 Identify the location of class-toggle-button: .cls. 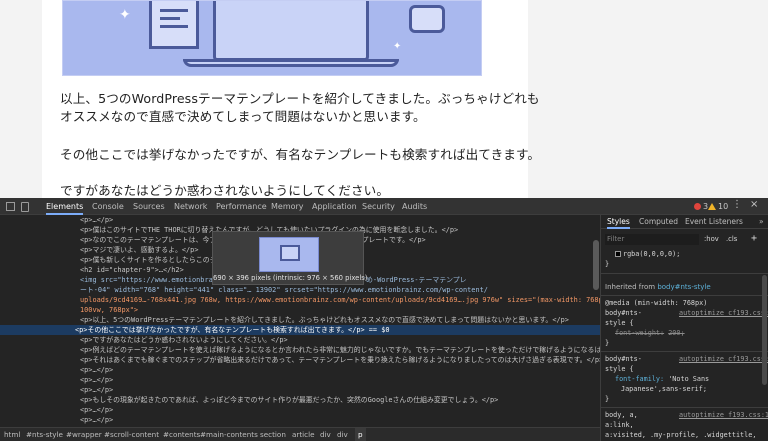
(731, 239).